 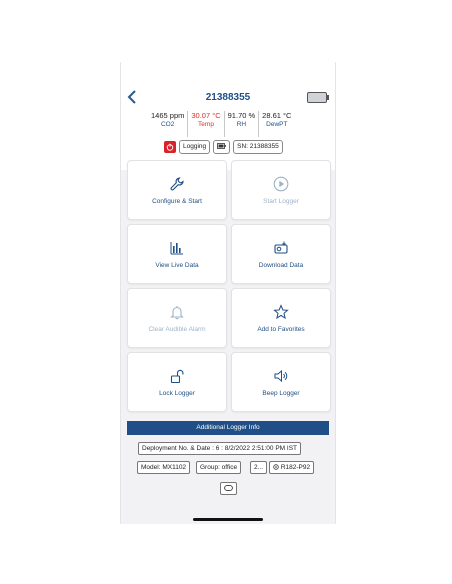 What do you see at coordinates (318, 97) in the screenshot?
I see `battery-icon` at bounding box center [318, 97].